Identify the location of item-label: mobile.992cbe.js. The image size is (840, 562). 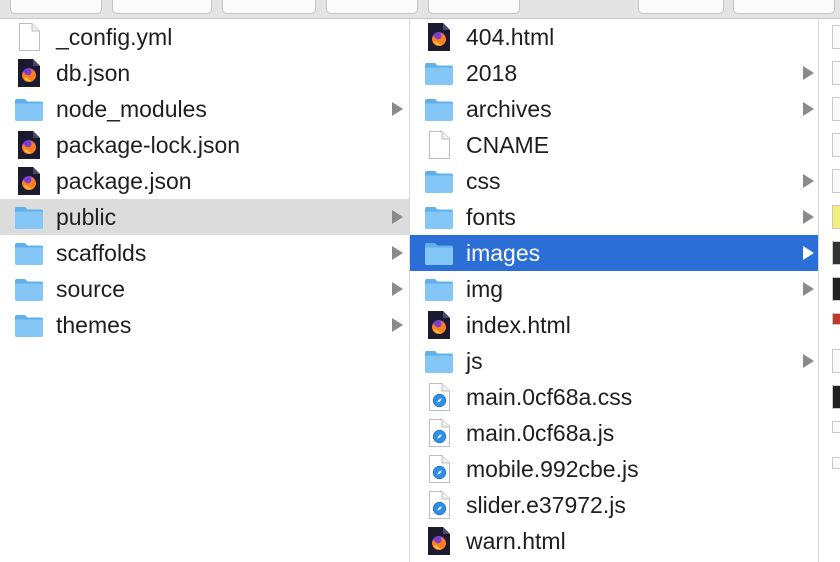
(552, 469).